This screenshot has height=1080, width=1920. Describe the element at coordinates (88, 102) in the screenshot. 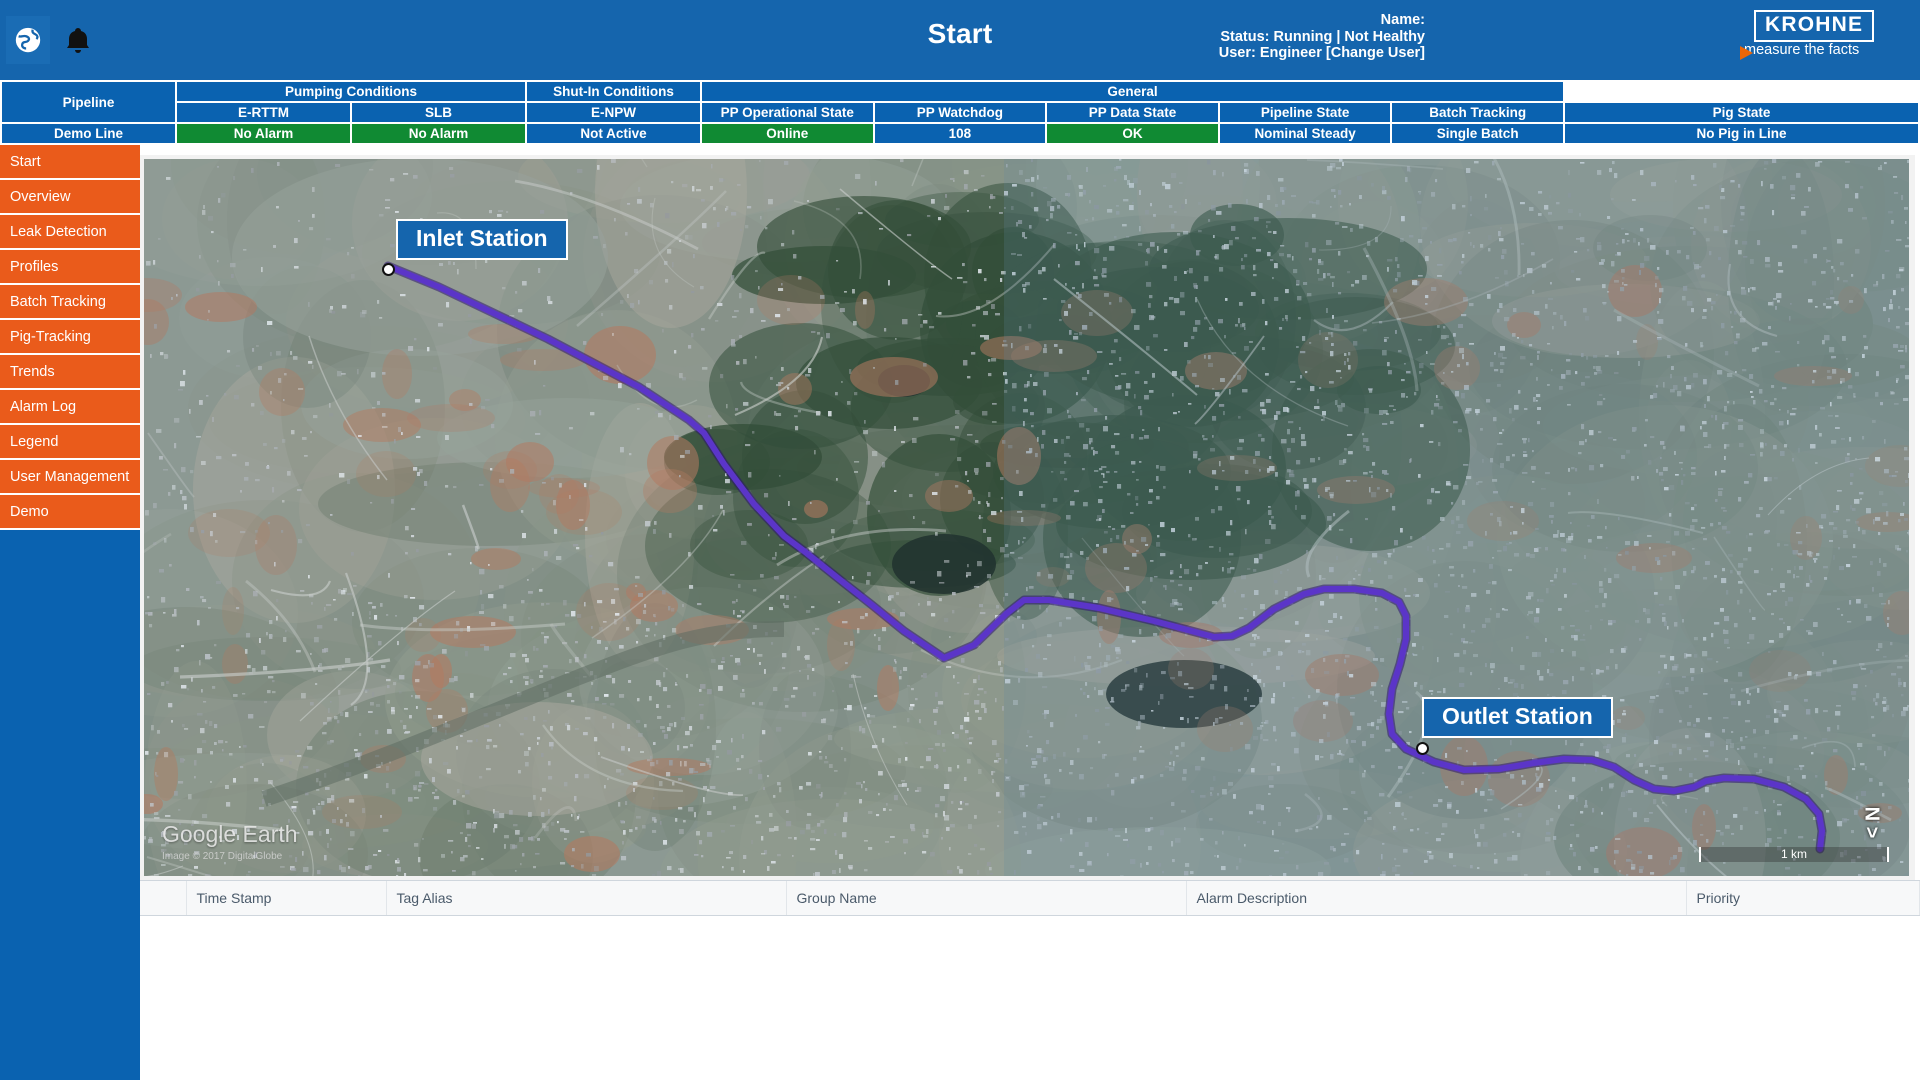

I see `status-group-header: Pipeline` at that location.